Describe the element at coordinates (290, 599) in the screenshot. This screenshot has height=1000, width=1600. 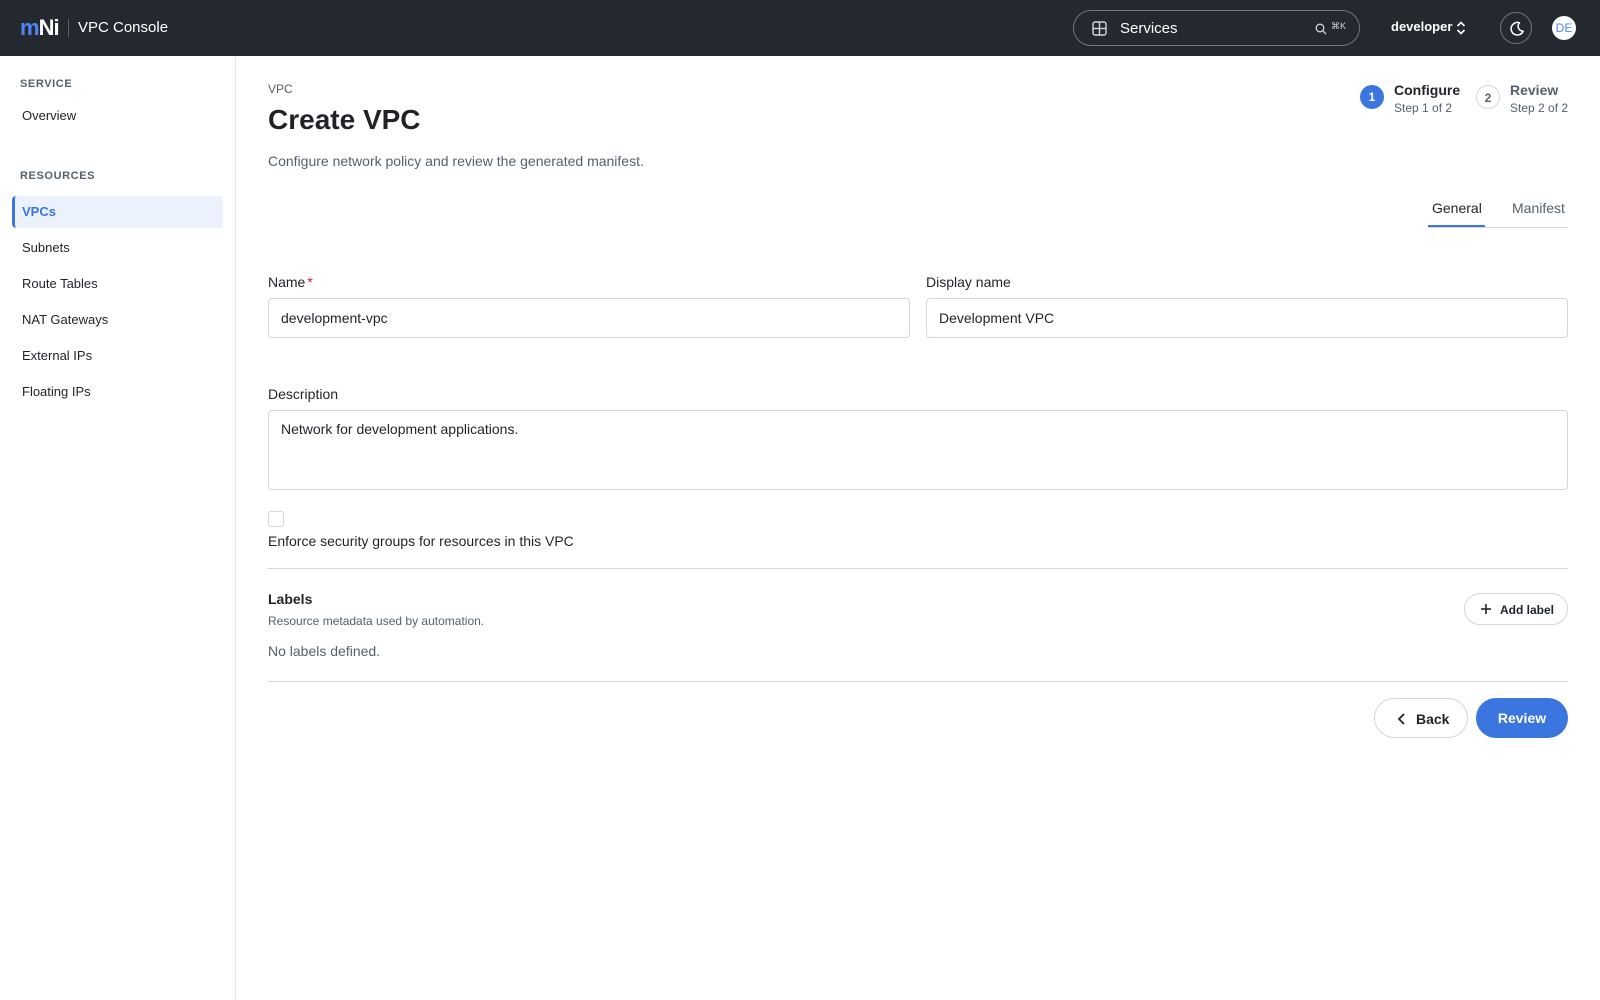
I see `labels-title: Labels` at that location.